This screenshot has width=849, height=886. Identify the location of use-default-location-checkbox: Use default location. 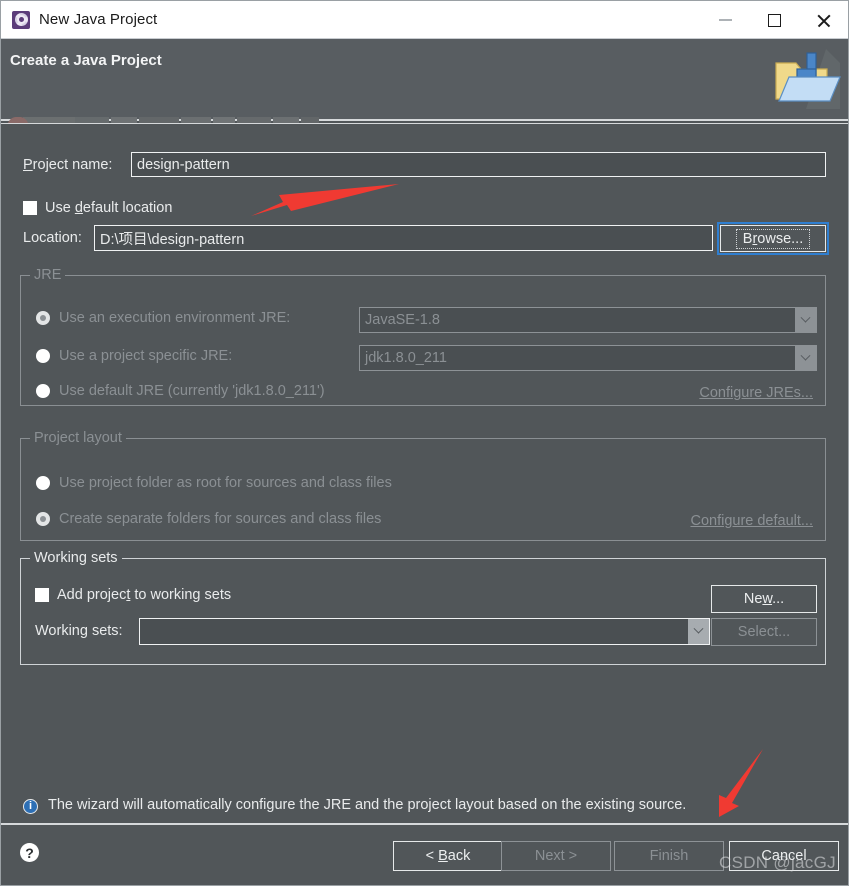
(97, 208).